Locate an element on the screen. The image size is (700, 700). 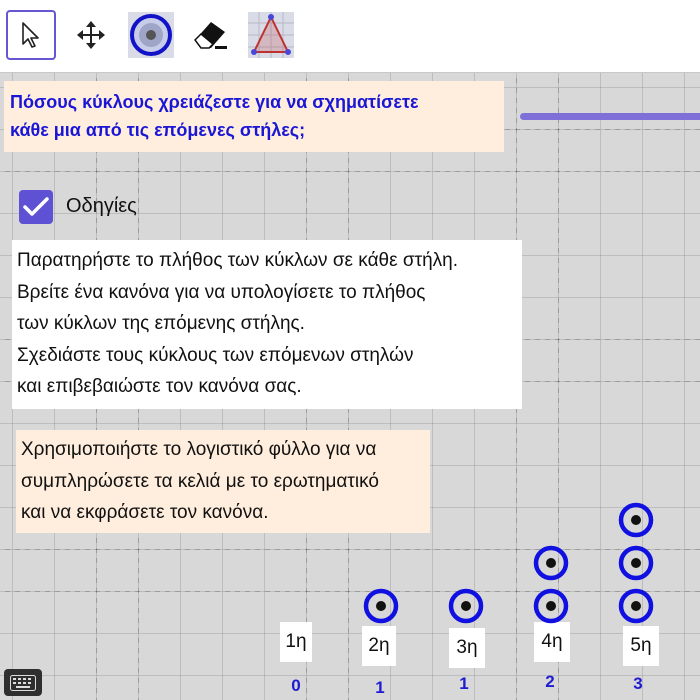
note-line: και να εκφράσετε τον κανόνα. is located at coordinates (145, 512).